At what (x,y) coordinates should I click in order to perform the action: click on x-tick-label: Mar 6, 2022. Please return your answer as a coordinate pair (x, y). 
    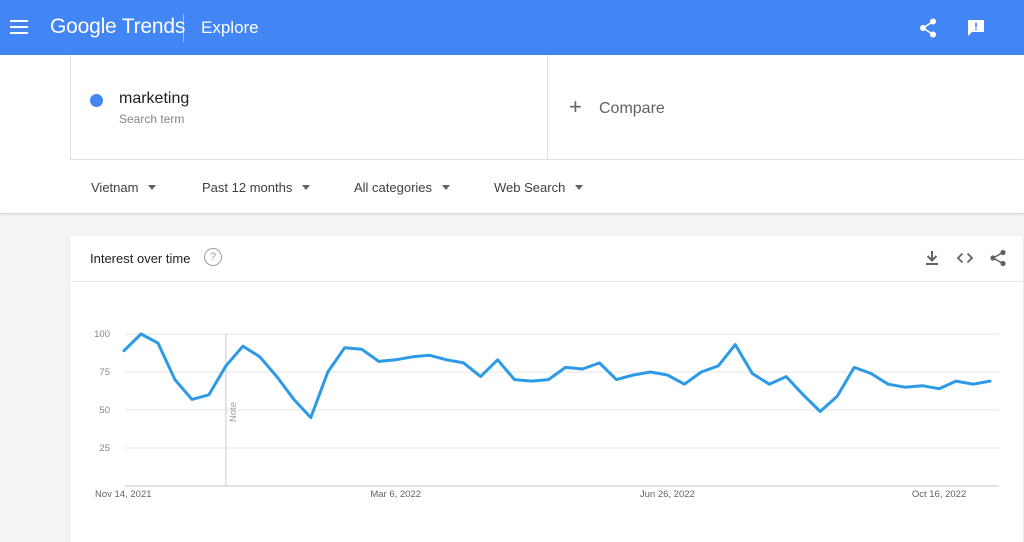
    Looking at the image, I should click on (395, 494).